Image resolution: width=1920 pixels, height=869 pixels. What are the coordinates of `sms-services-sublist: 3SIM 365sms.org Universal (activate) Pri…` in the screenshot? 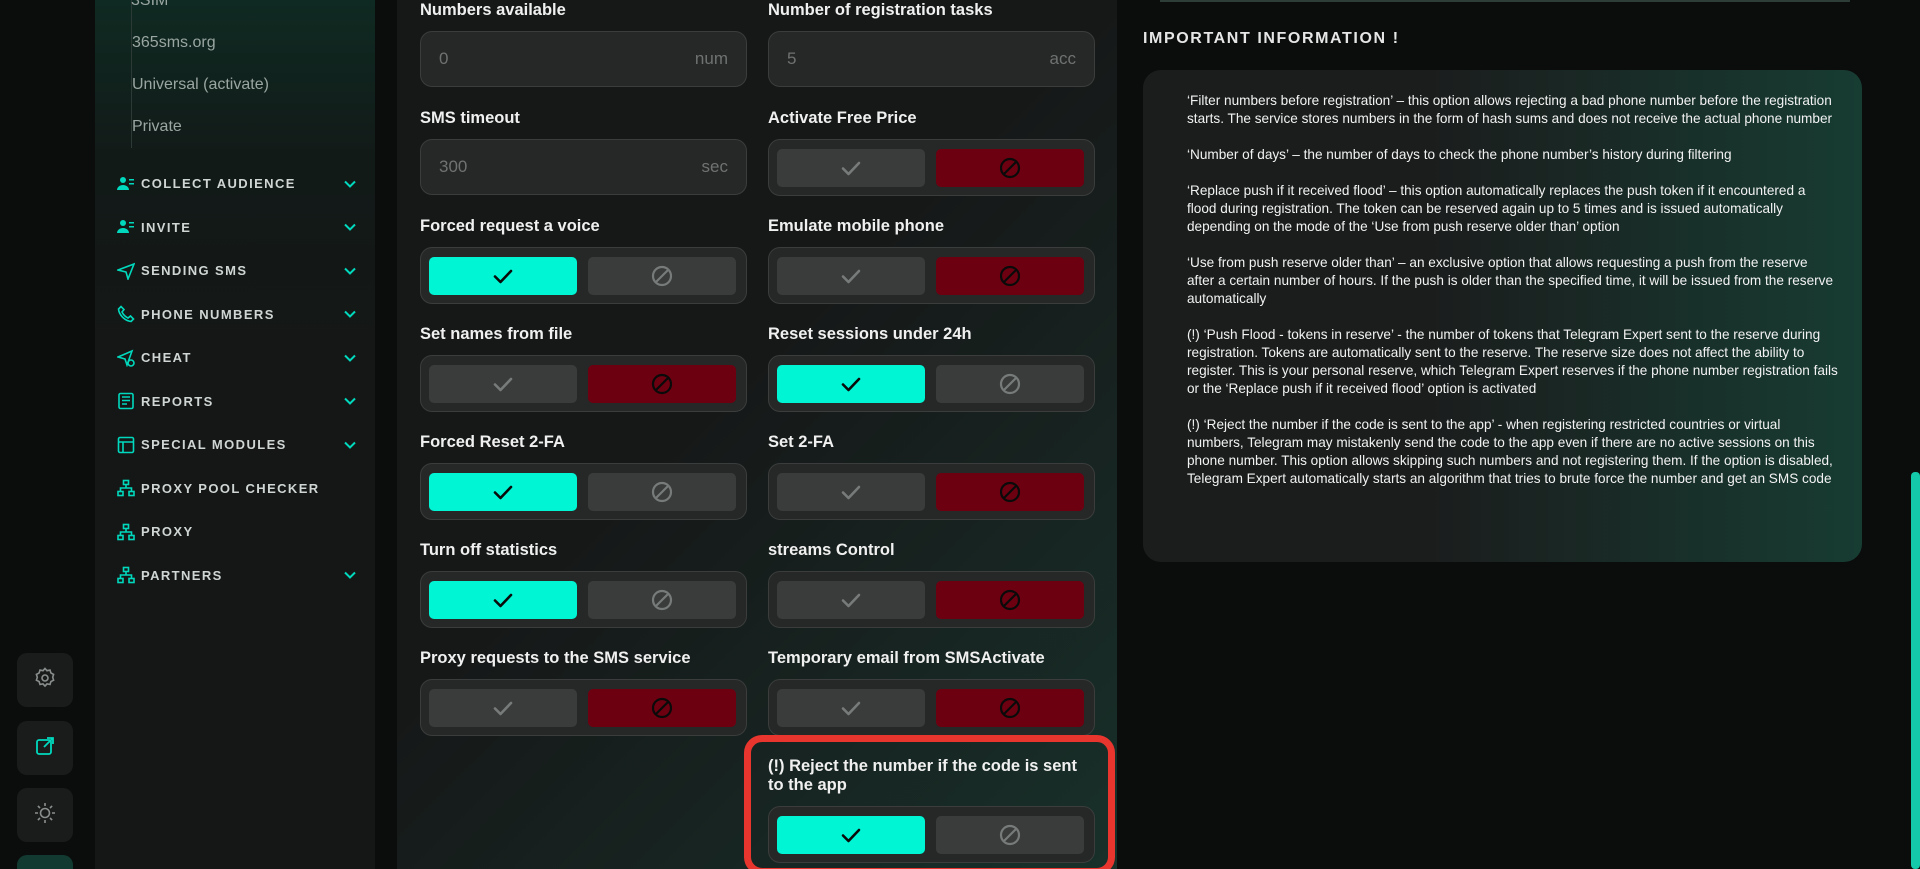 It's located at (200, 74).